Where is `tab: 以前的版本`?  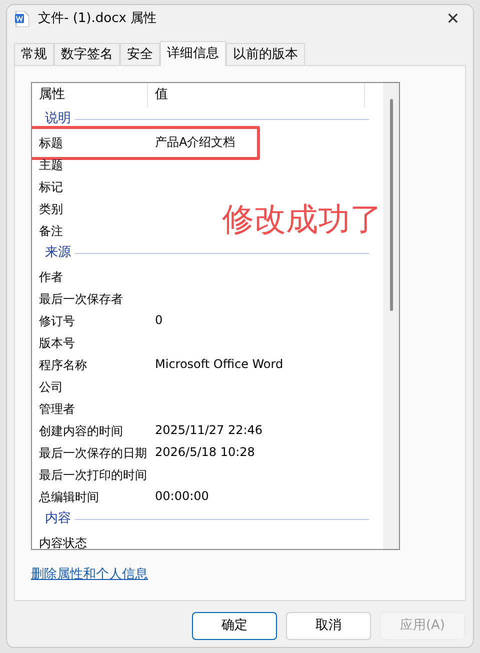
tab: 以前的版本 is located at coordinates (265, 54).